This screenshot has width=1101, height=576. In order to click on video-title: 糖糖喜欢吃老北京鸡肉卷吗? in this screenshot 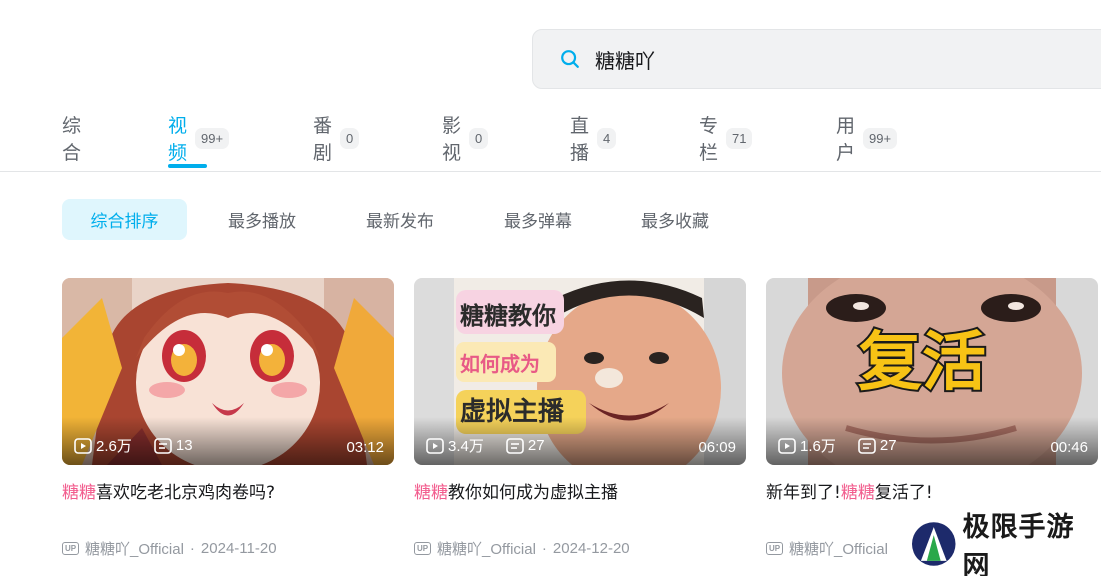, I will do `click(228, 493)`.